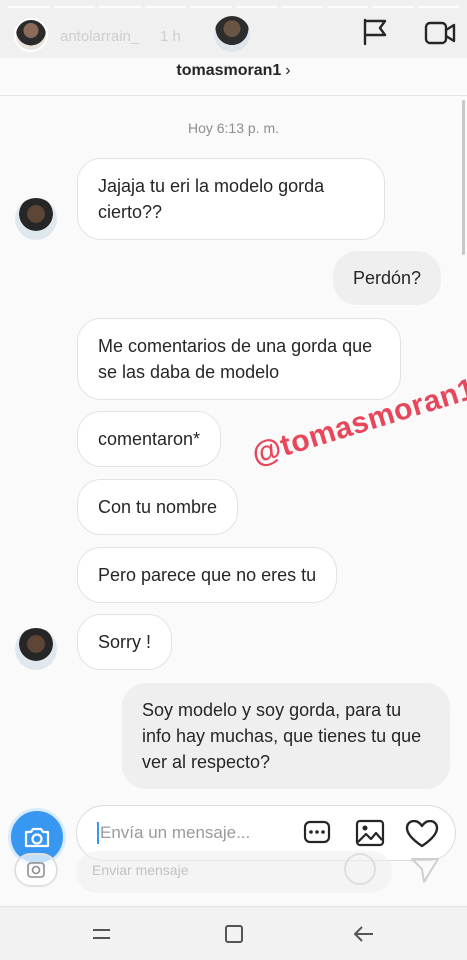  What do you see at coordinates (233, 7) in the screenshot?
I see `story-progress-bar` at bounding box center [233, 7].